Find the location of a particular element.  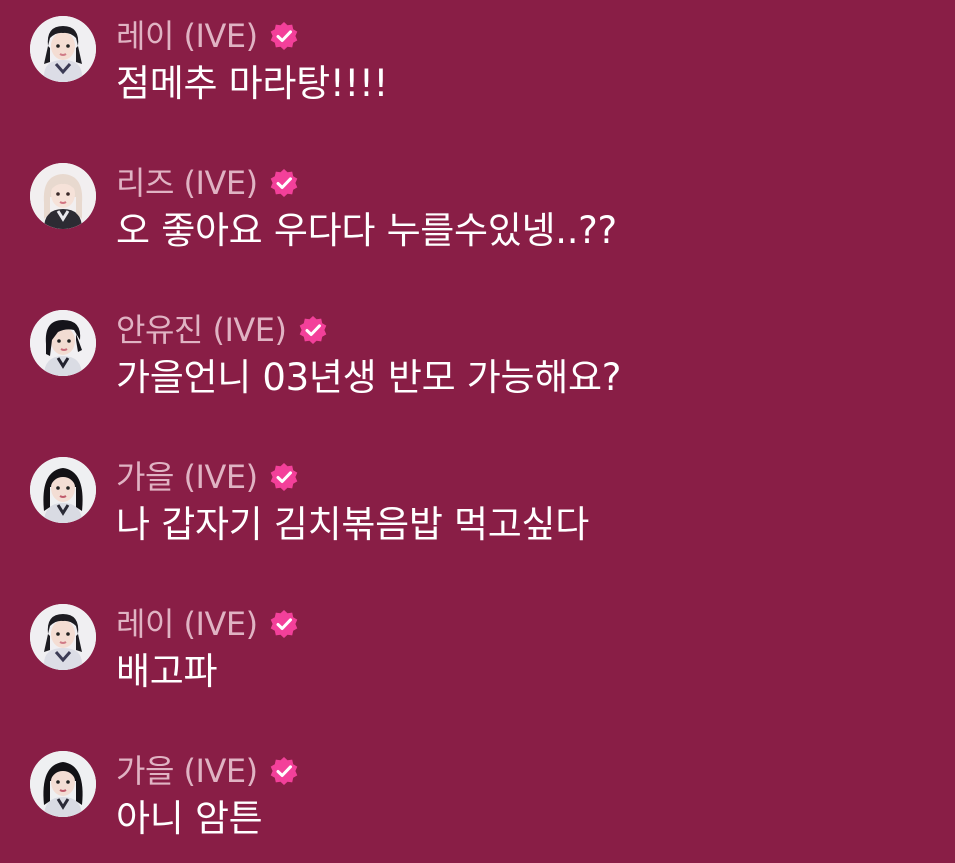

sender-row: 안유진 (IVE) is located at coordinates (222, 330).